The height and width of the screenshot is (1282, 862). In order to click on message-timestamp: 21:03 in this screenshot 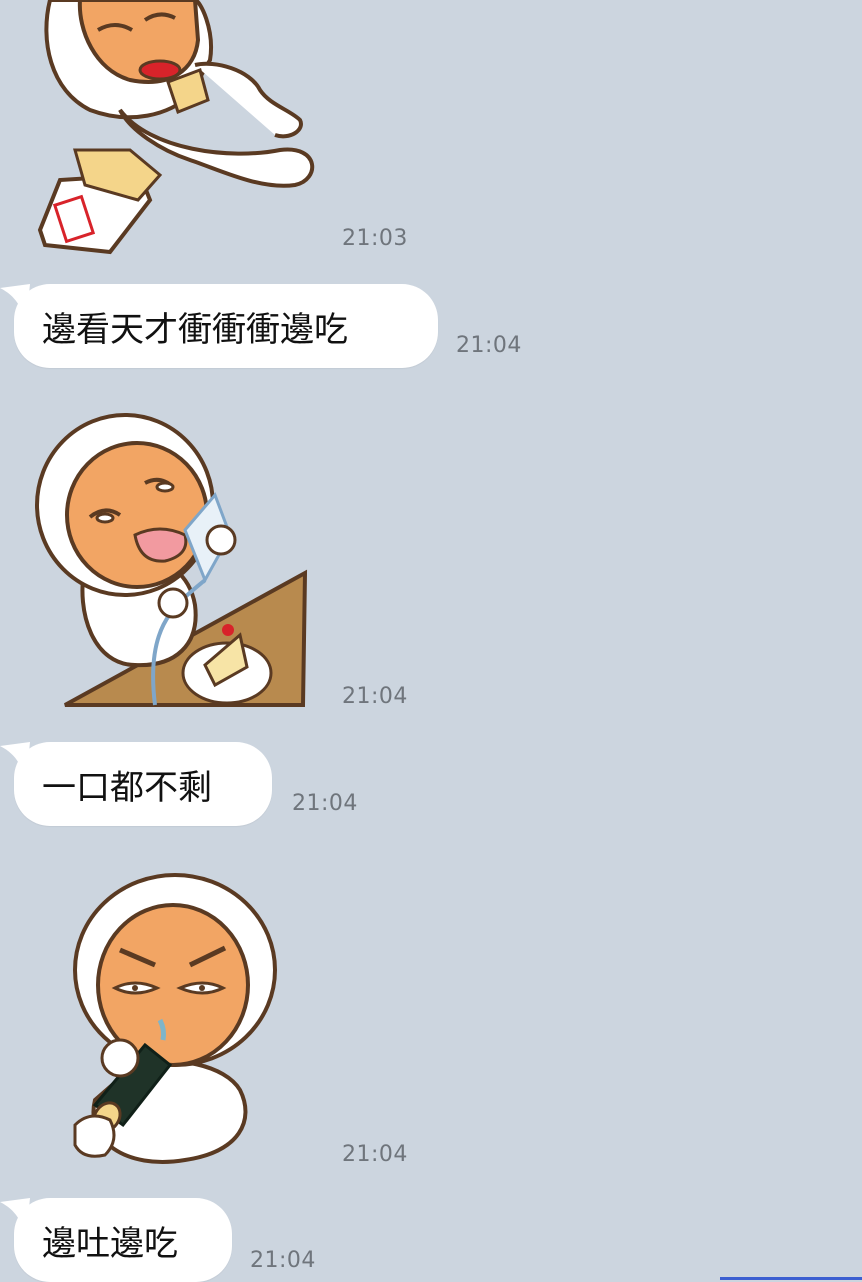, I will do `click(375, 238)`.